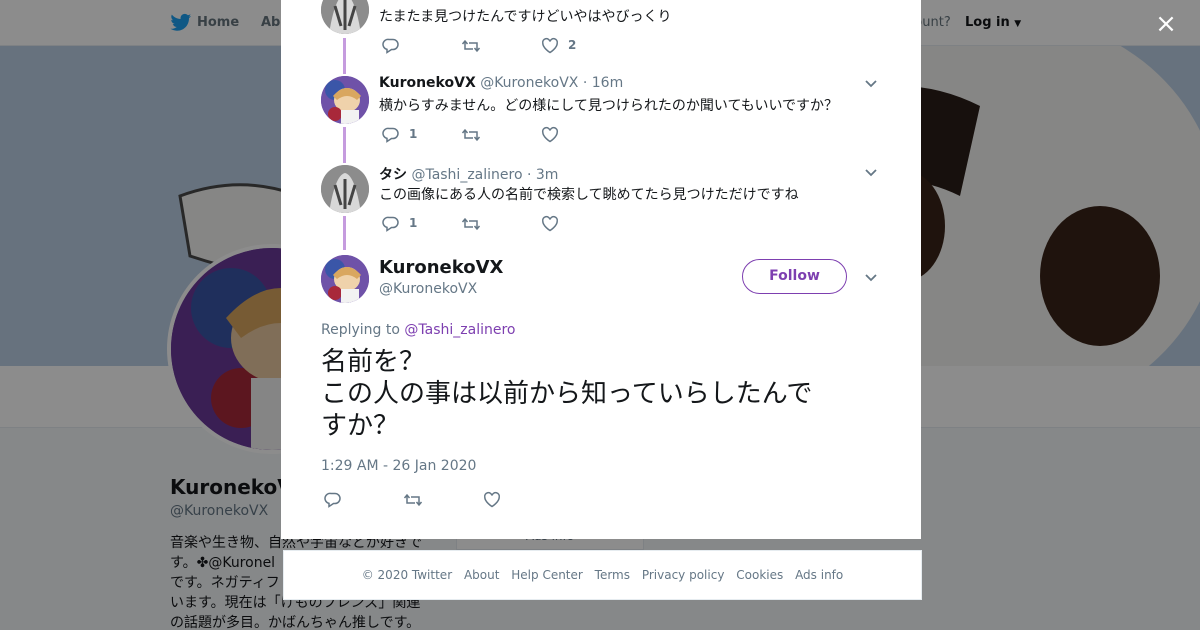  I want to click on main-tweet-timestamp: 1:29 AM - 26 Jan 2020, so click(398, 466).